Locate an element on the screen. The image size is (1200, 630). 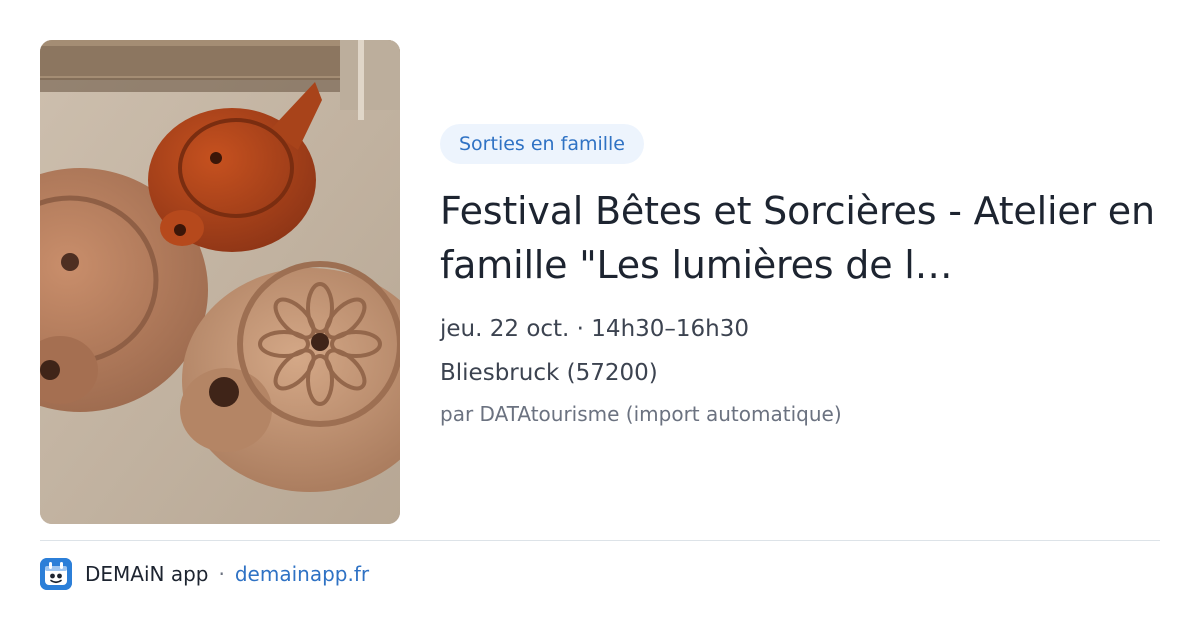
footer-divider is located at coordinates (600, 540).